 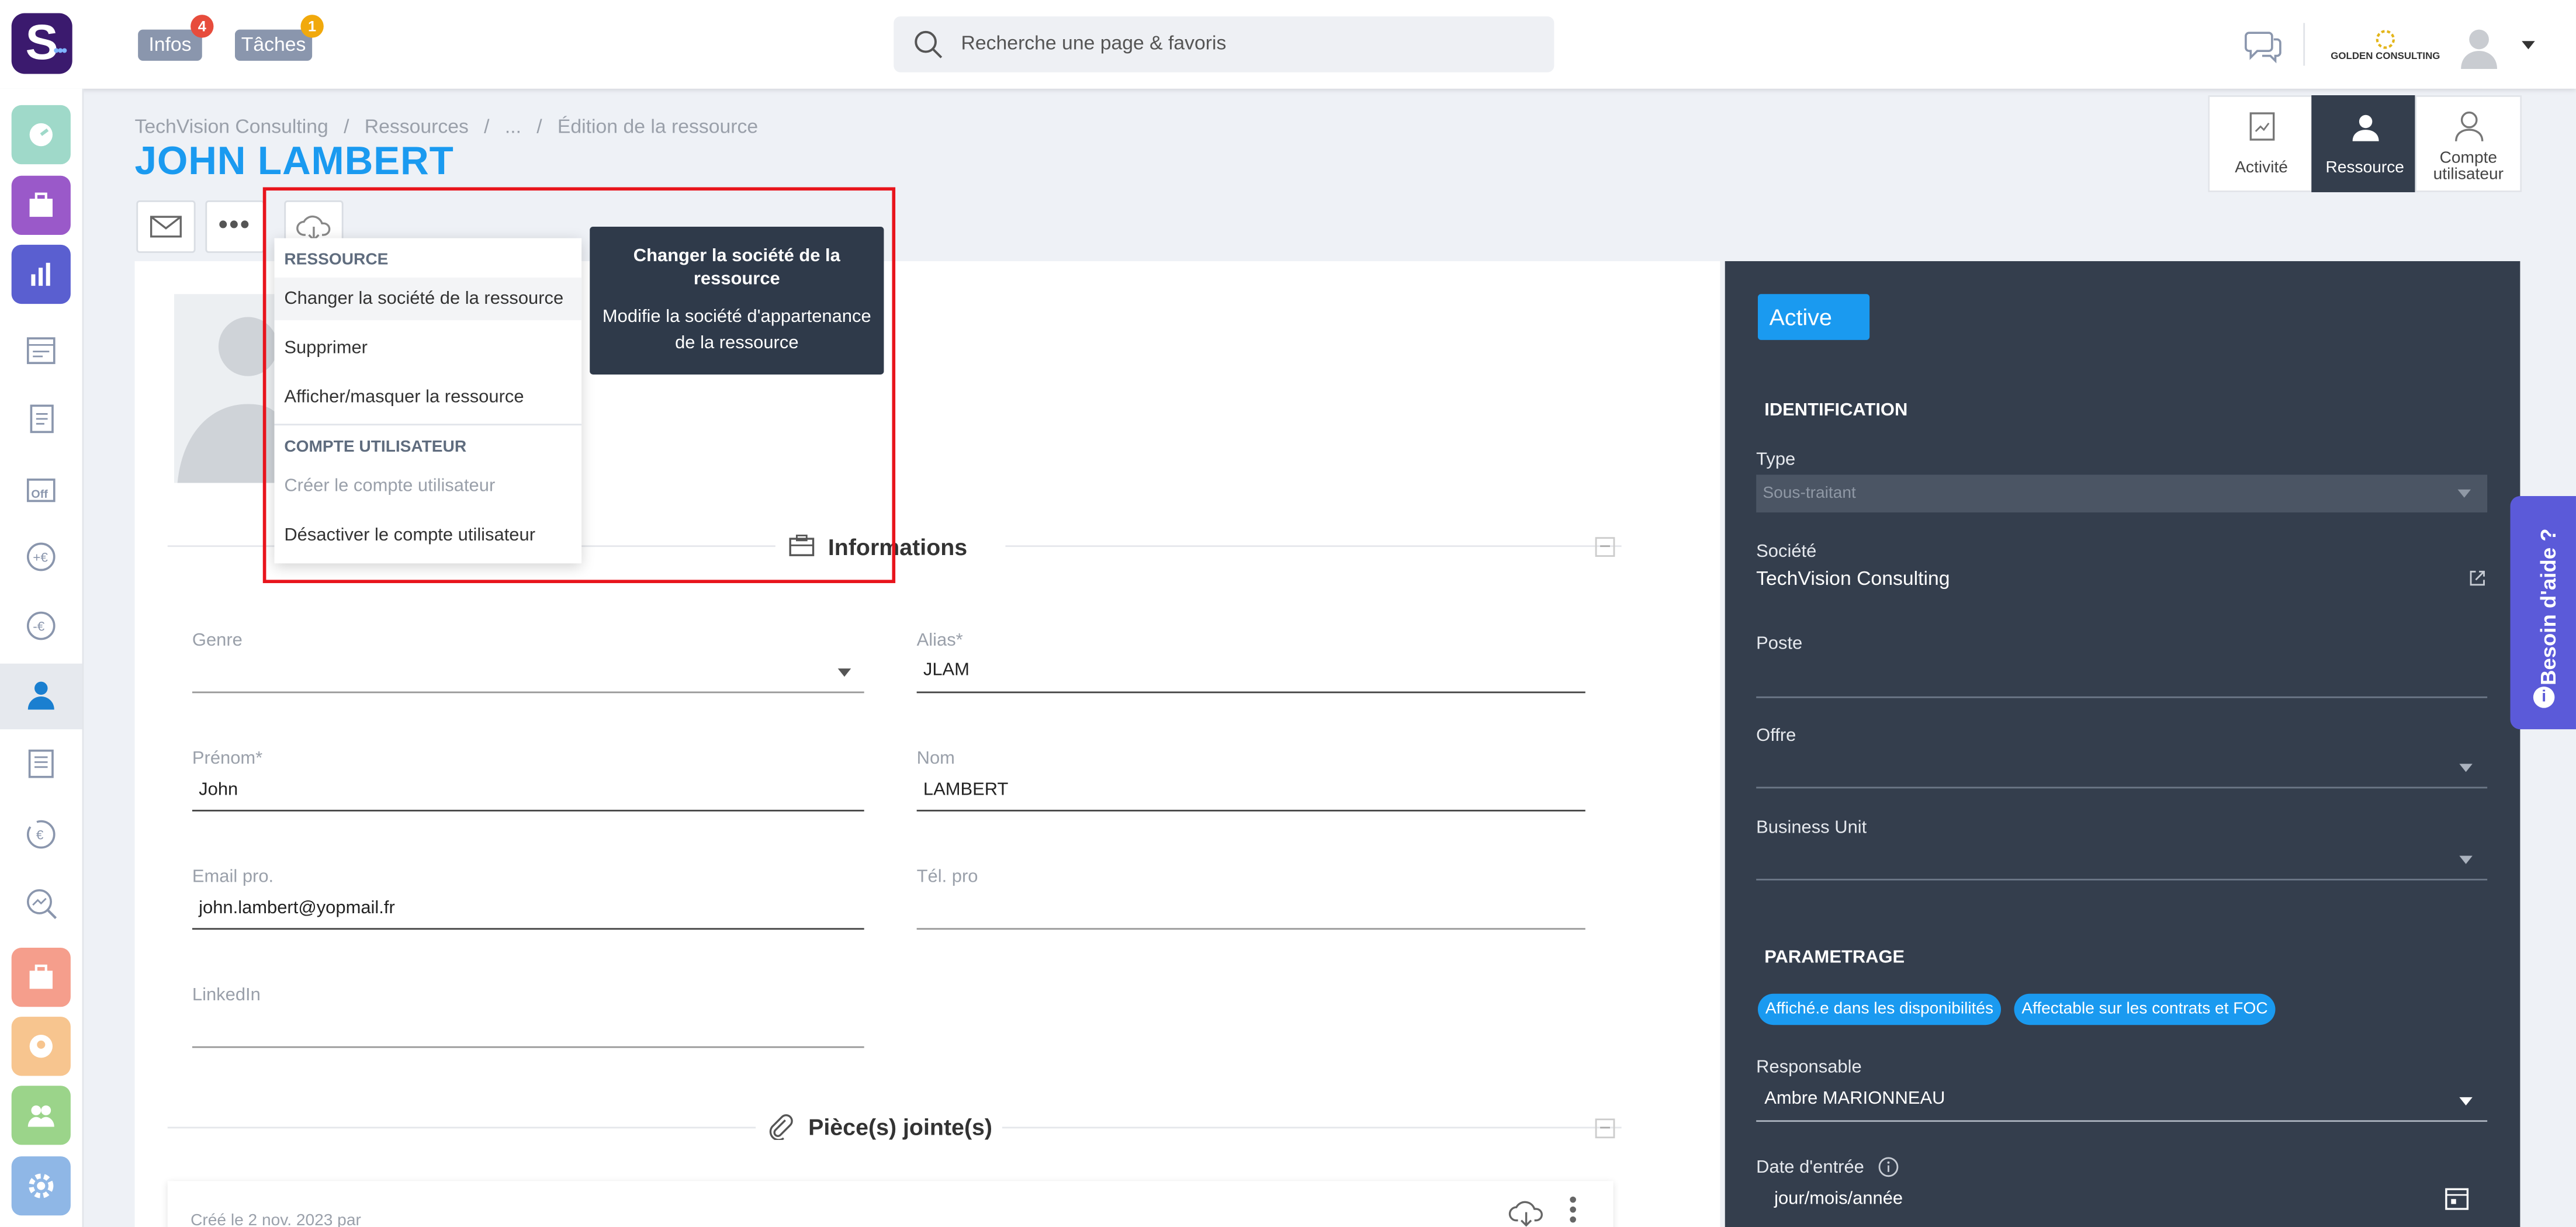 I want to click on sidebar-item-group-green, so click(x=41, y=1115).